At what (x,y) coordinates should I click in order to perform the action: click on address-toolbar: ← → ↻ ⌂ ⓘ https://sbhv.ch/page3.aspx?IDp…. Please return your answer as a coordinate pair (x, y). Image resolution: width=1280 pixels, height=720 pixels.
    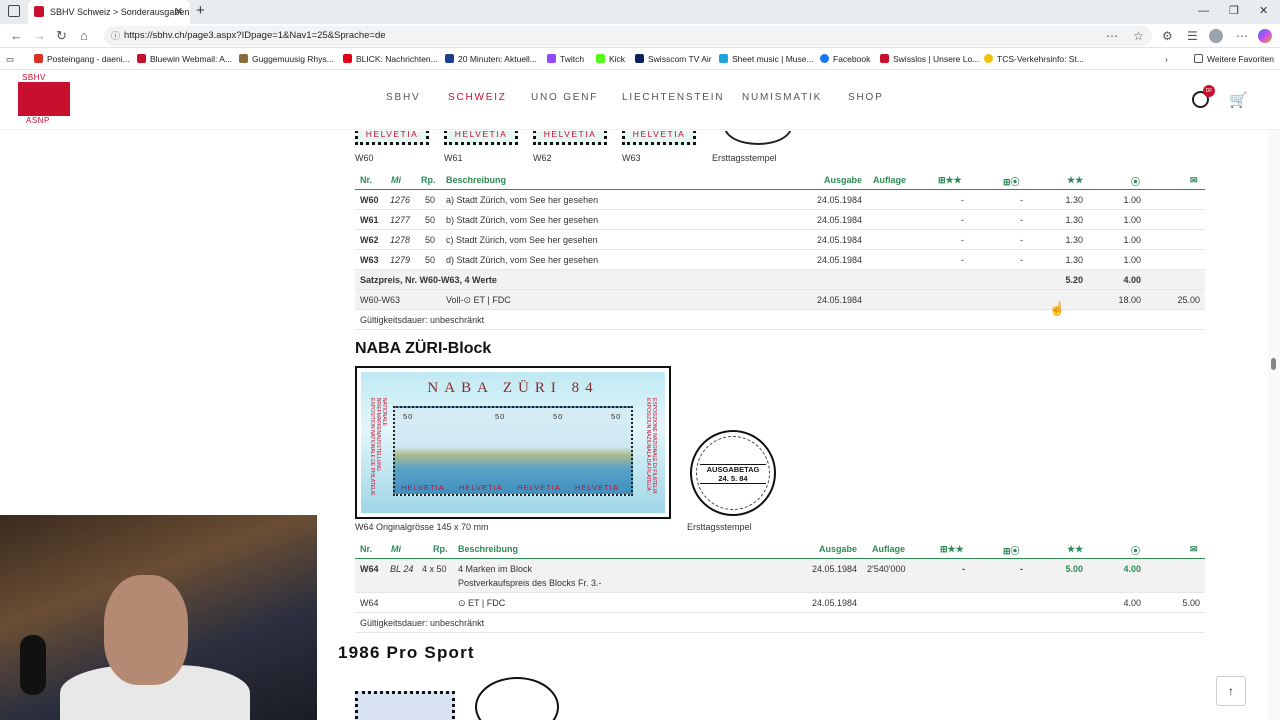
    Looking at the image, I should click on (640, 36).